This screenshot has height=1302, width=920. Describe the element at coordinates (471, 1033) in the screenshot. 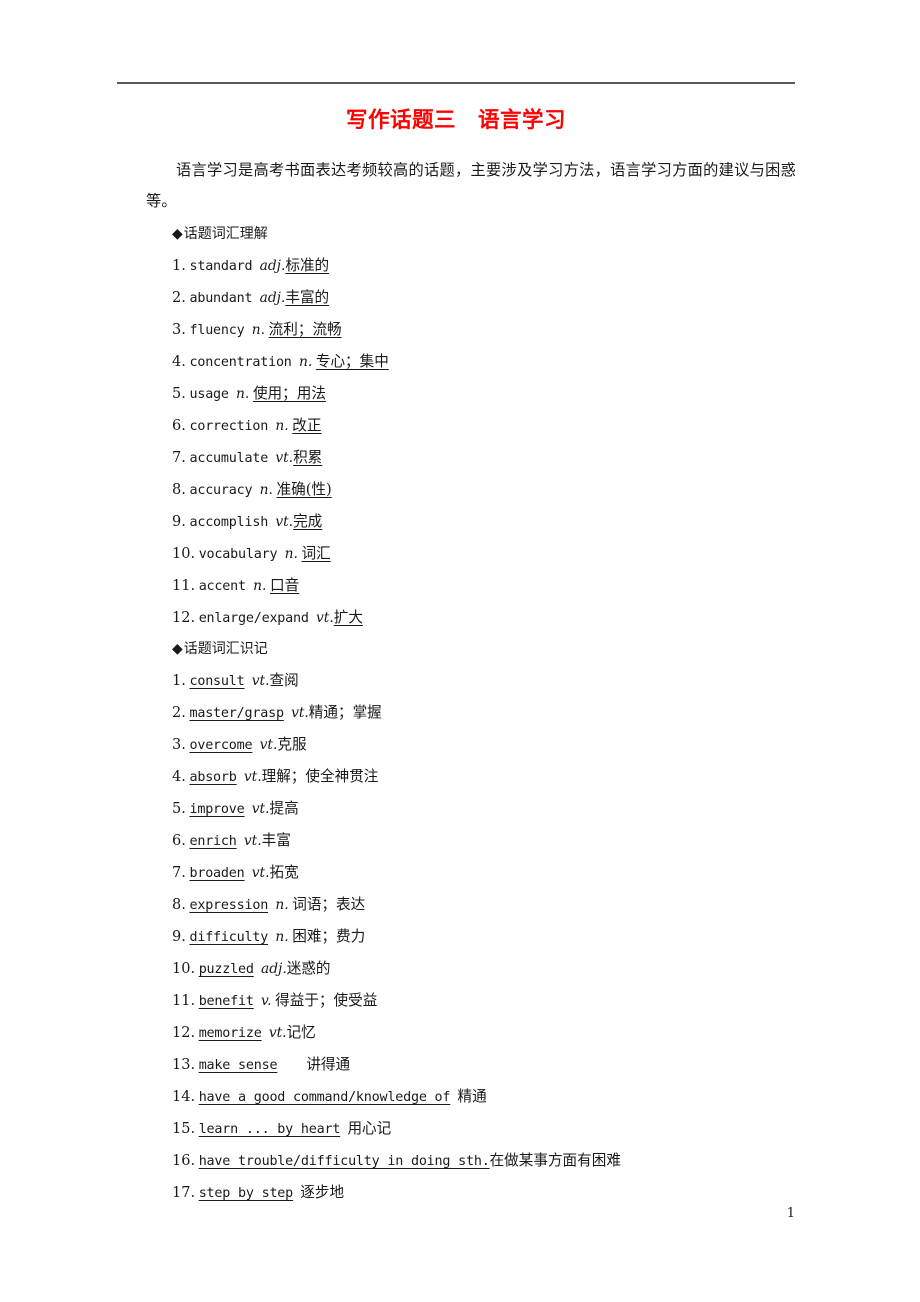

I see `vocab-entry: 12. memorize vt.记忆` at that location.